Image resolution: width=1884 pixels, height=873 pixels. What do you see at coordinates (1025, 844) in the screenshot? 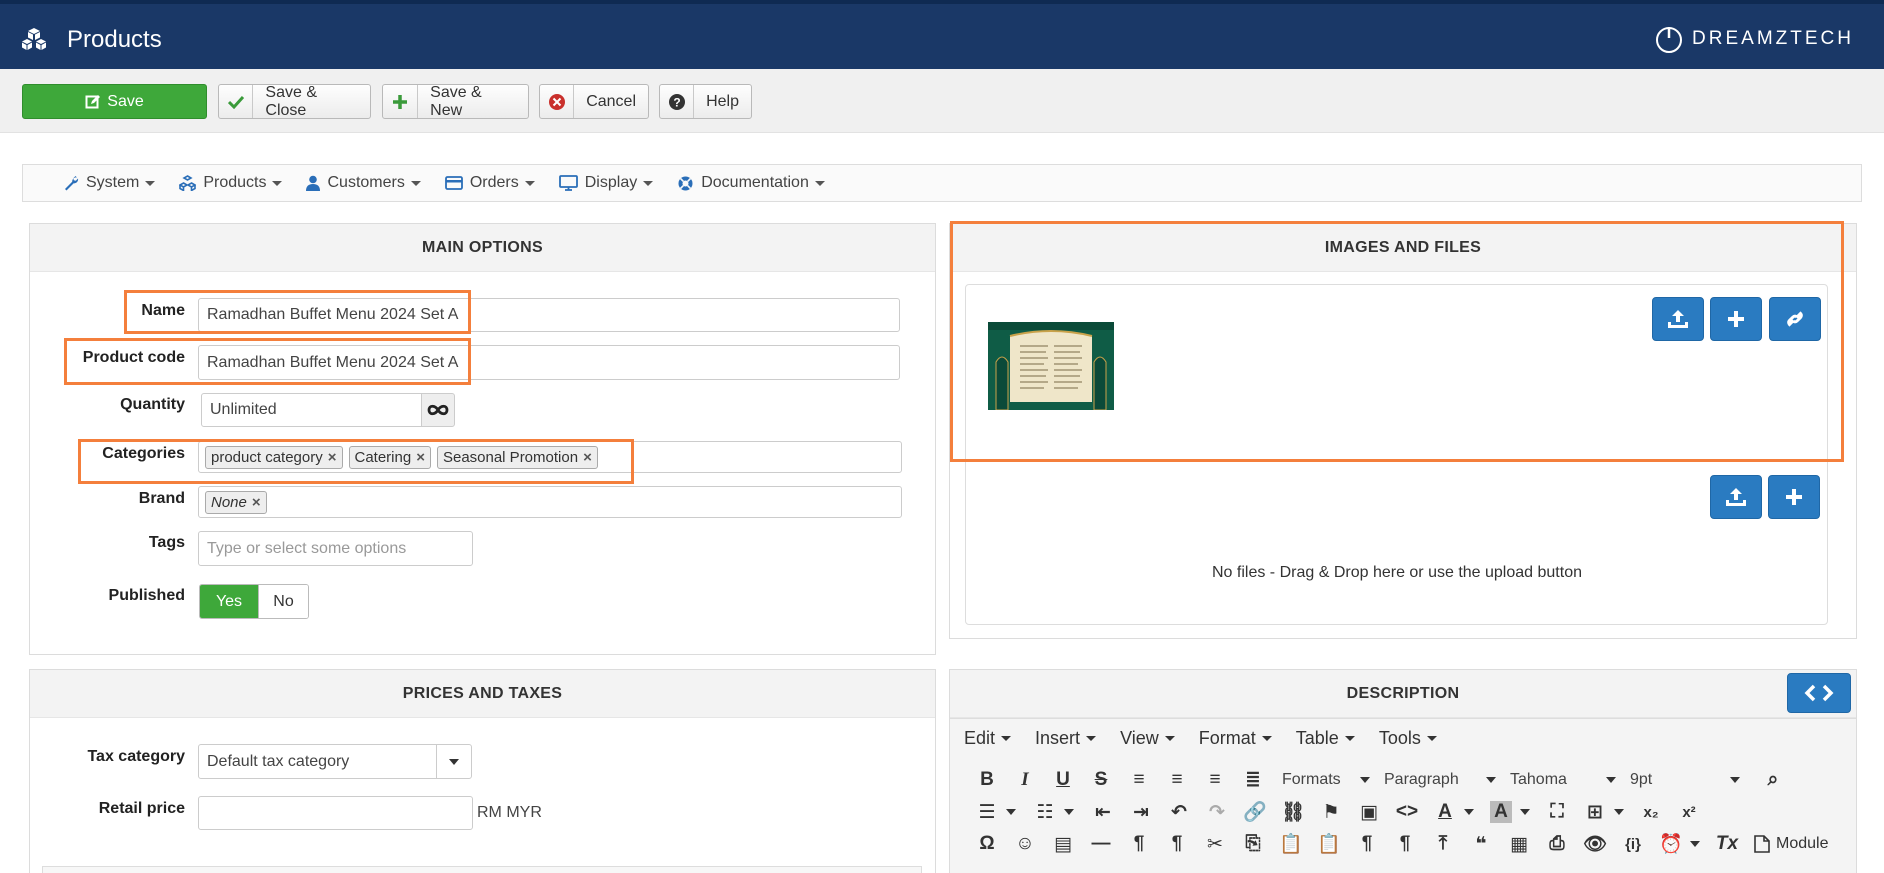
I see `emoticon-icon: ☺` at bounding box center [1025, 844].